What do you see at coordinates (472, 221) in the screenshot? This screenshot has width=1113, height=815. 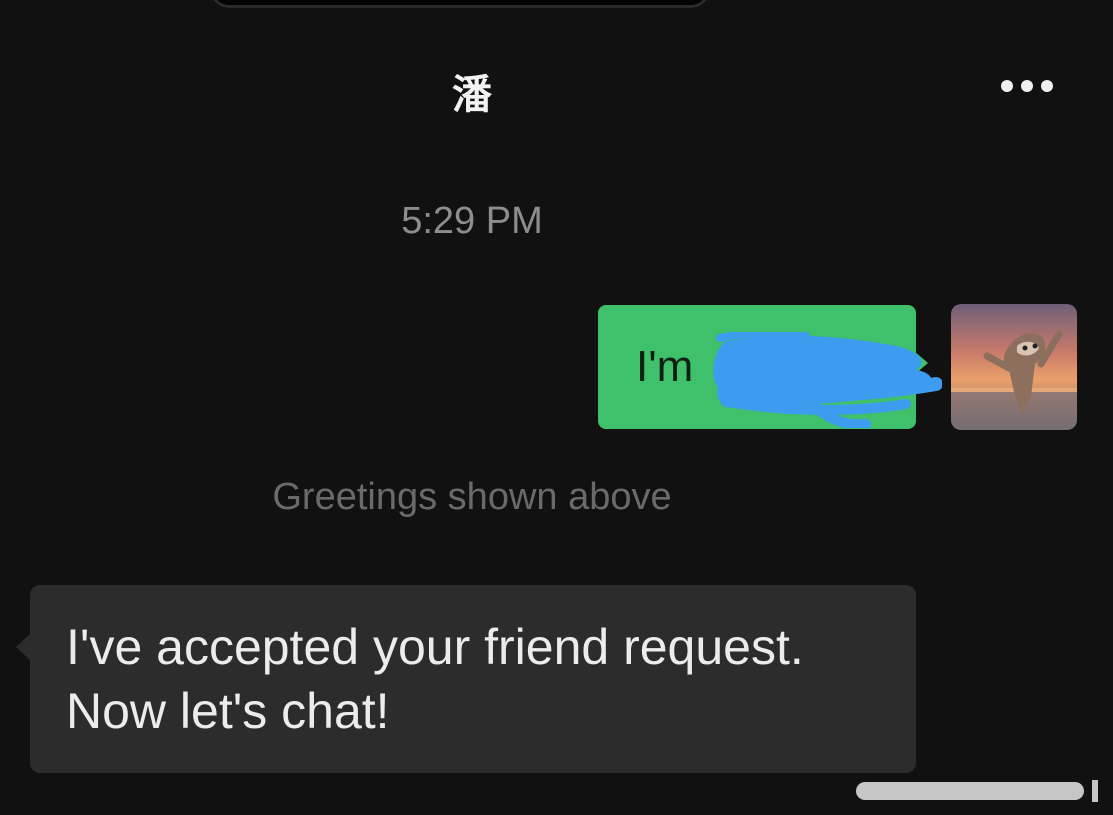 I see `message-timestamp: 5:29 PM` at bounding box center [472, 221].